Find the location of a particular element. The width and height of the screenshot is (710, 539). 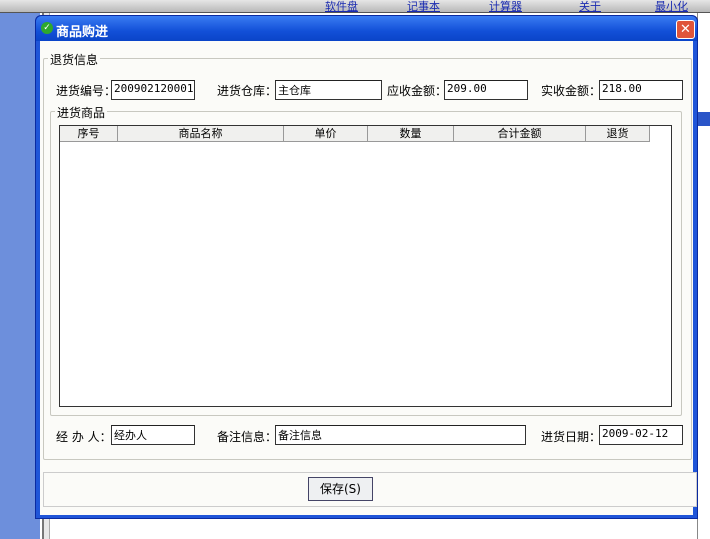

date-field: 2009-02-12 is located at coordinates (641, 435).